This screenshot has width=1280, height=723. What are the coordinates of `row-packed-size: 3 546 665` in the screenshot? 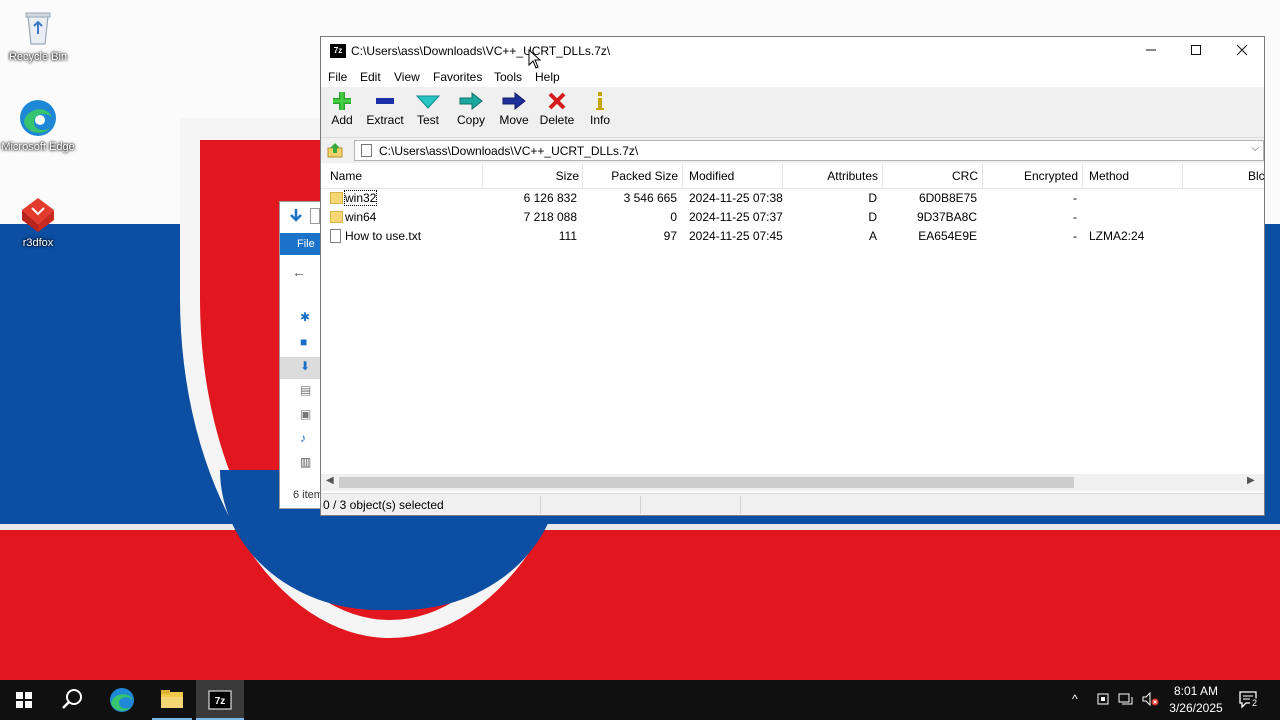 It's located at (650, 198).